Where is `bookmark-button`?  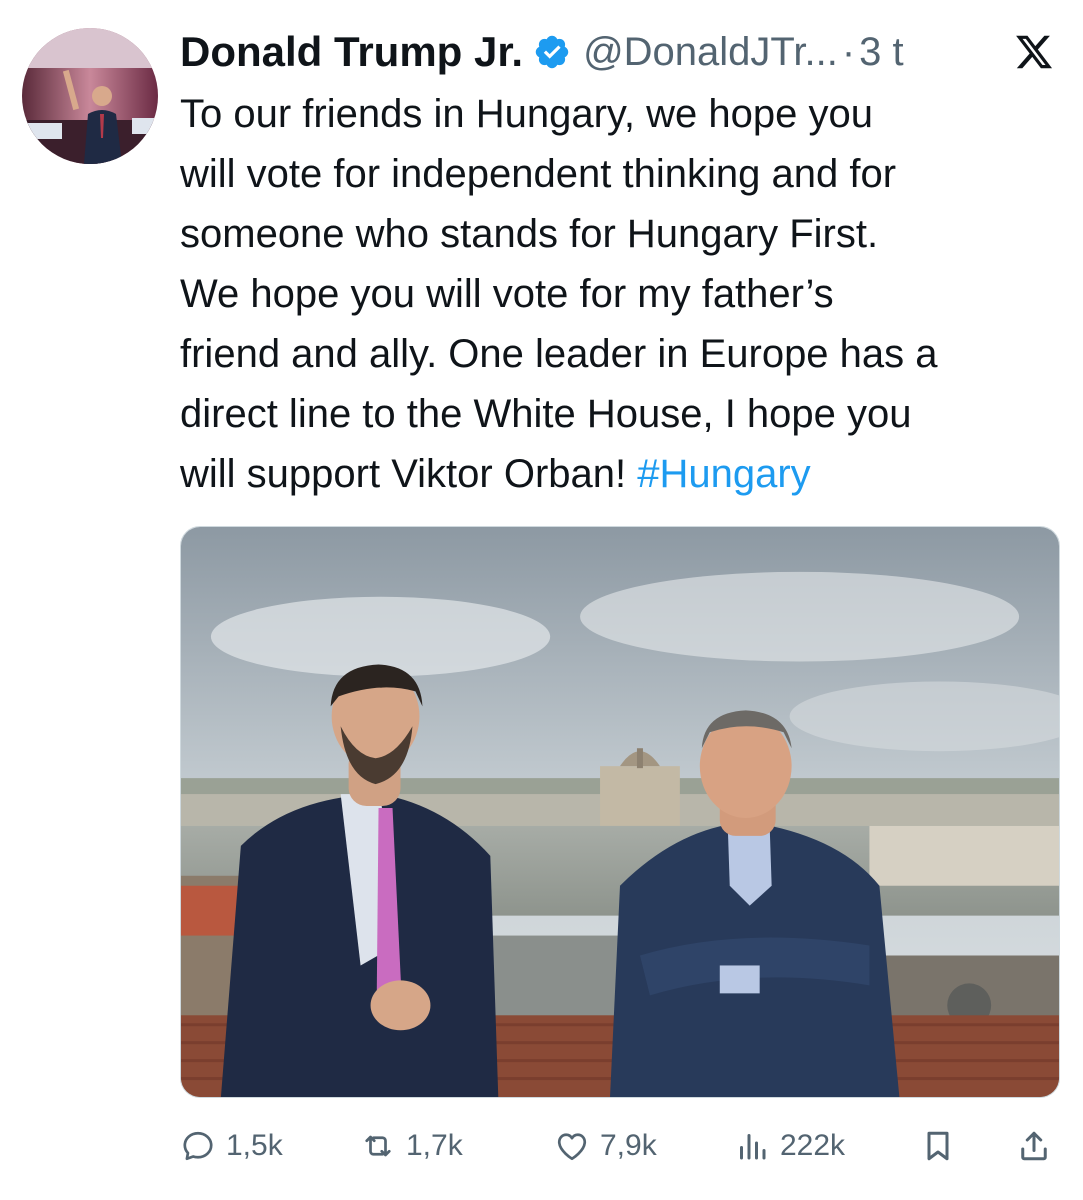 bookmark-button is located at coordinates (938, 1146).